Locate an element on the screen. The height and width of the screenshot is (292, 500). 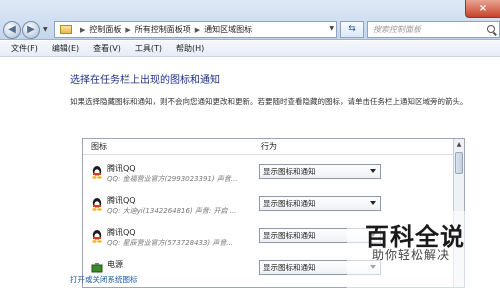
refresh-button: ⇆ is located at coordinates (352, 29).